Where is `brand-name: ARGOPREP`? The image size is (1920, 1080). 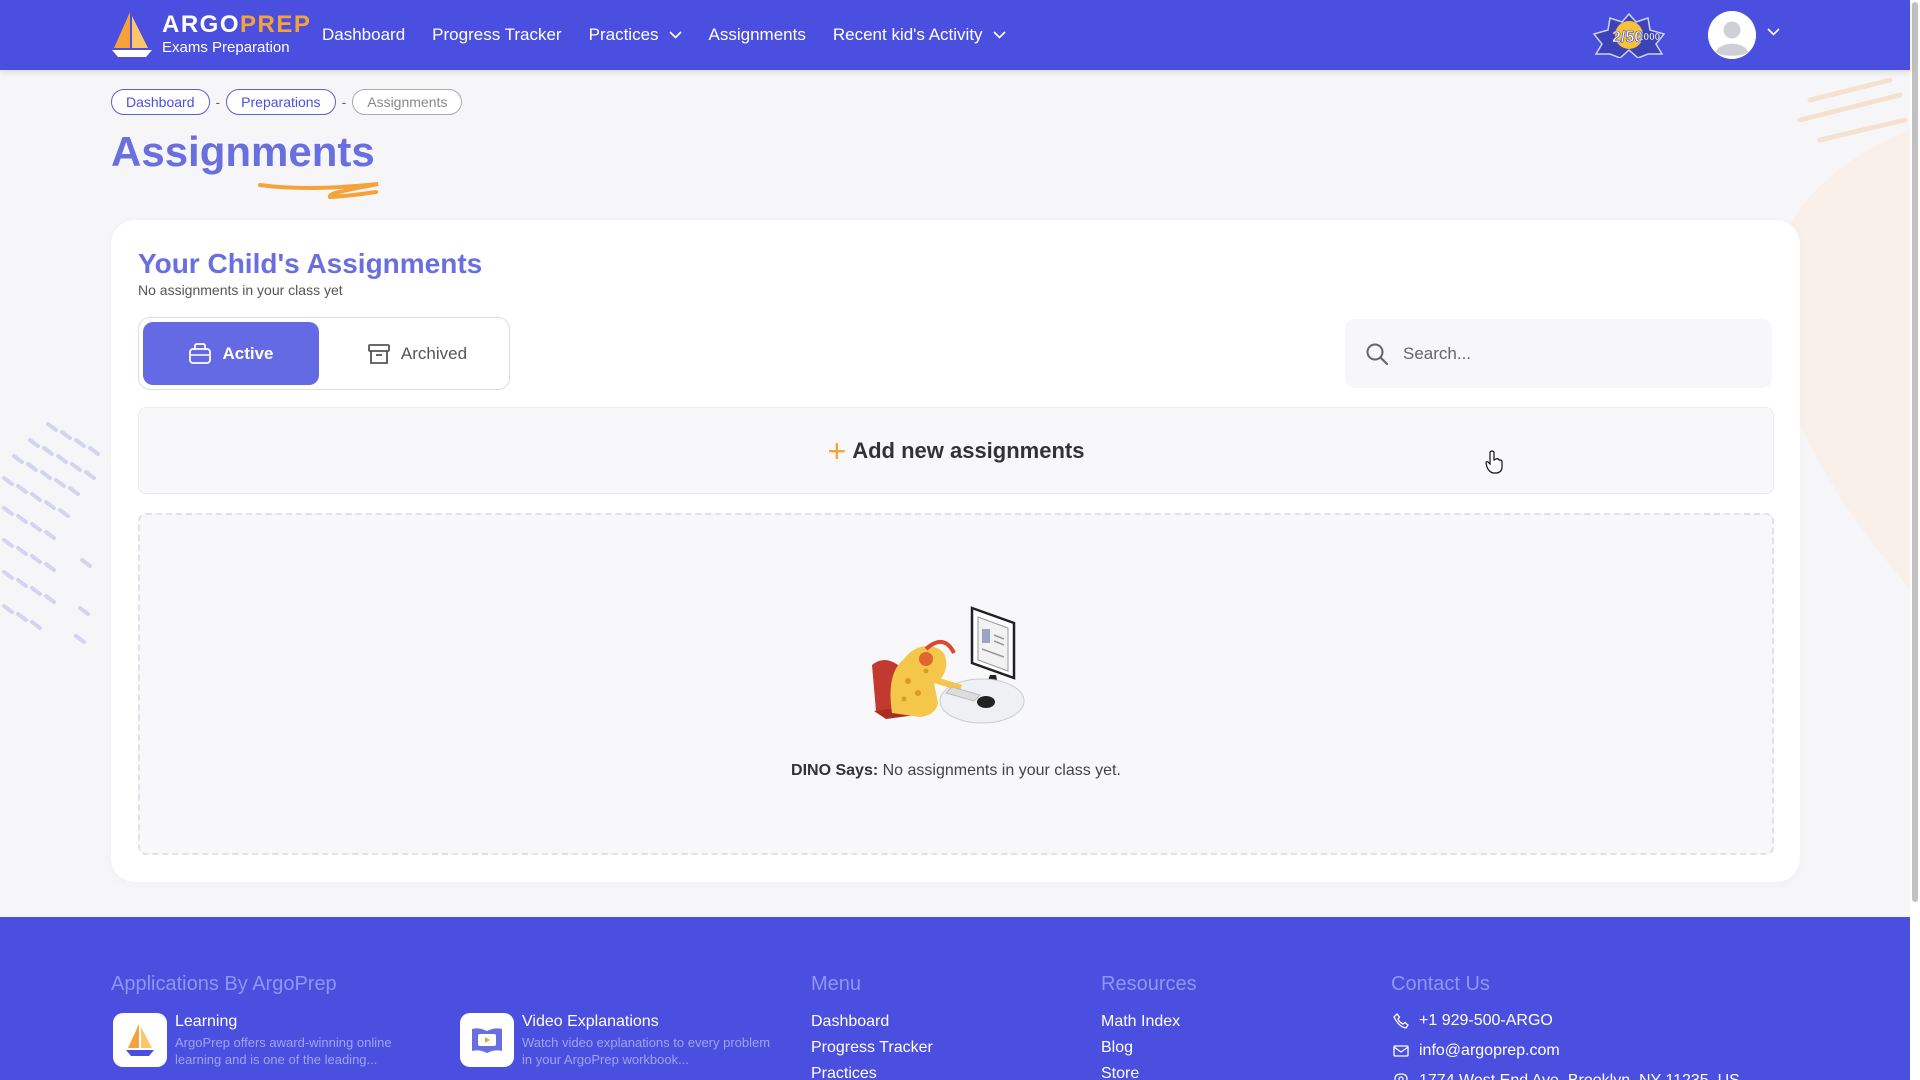
brand-name: ARGOPREP is located at coordinates (237, 24).